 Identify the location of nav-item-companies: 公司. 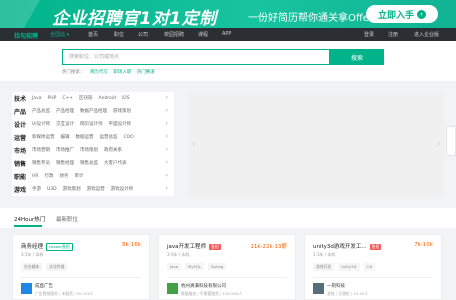
(143, 34).